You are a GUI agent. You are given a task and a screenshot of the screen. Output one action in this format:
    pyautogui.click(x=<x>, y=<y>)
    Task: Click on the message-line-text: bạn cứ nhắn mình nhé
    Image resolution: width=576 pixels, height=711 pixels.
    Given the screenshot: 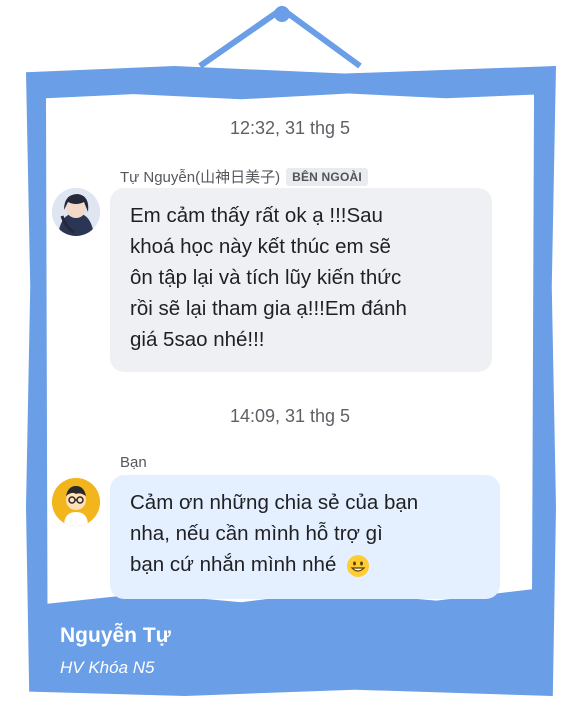 What is the action you would take?
    pyautogui.click(x=233, y=564)
    